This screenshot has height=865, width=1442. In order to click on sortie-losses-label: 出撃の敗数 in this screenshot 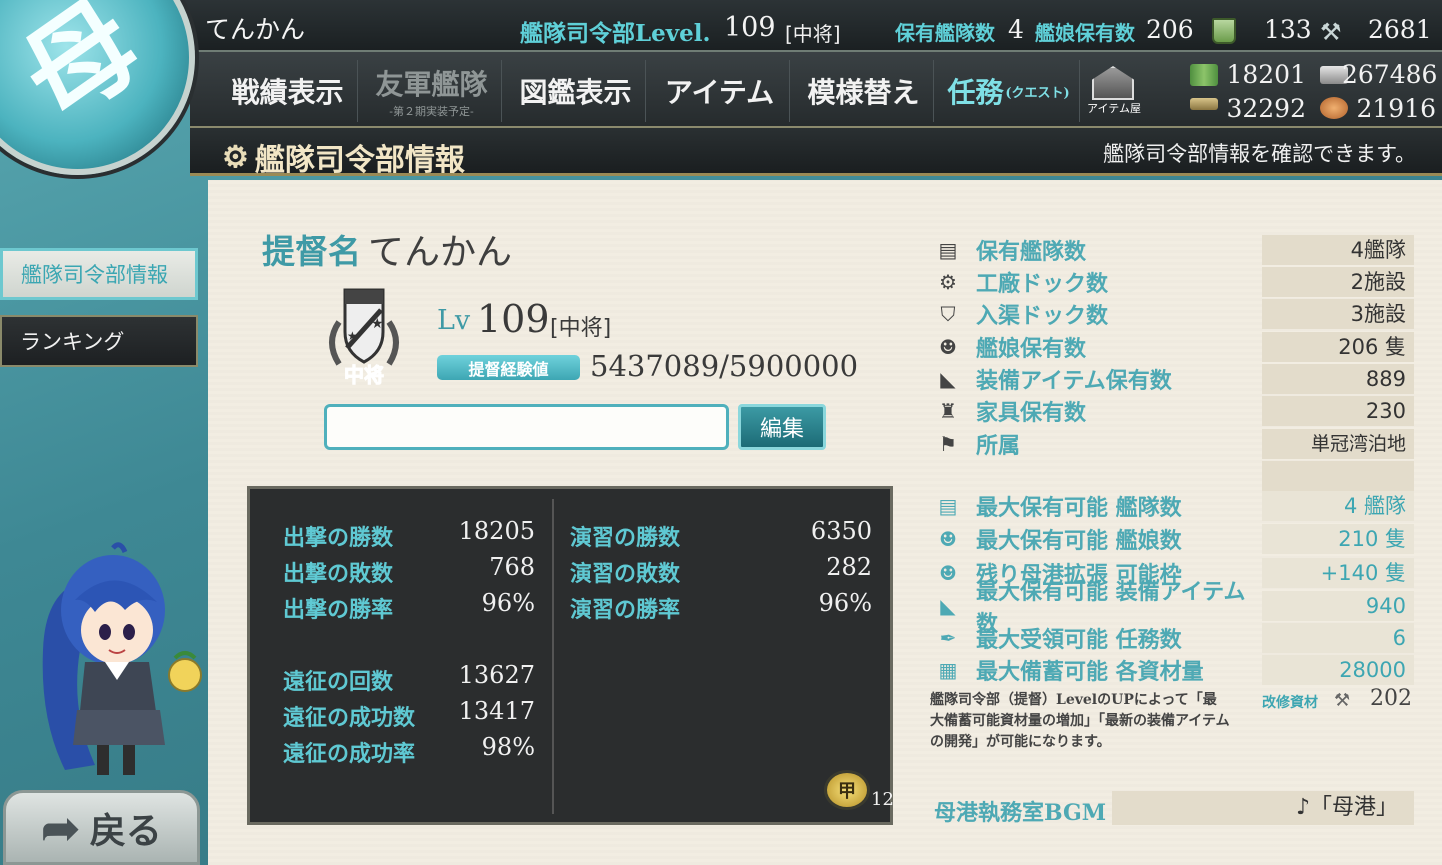, I will do `click(338, 574)`.